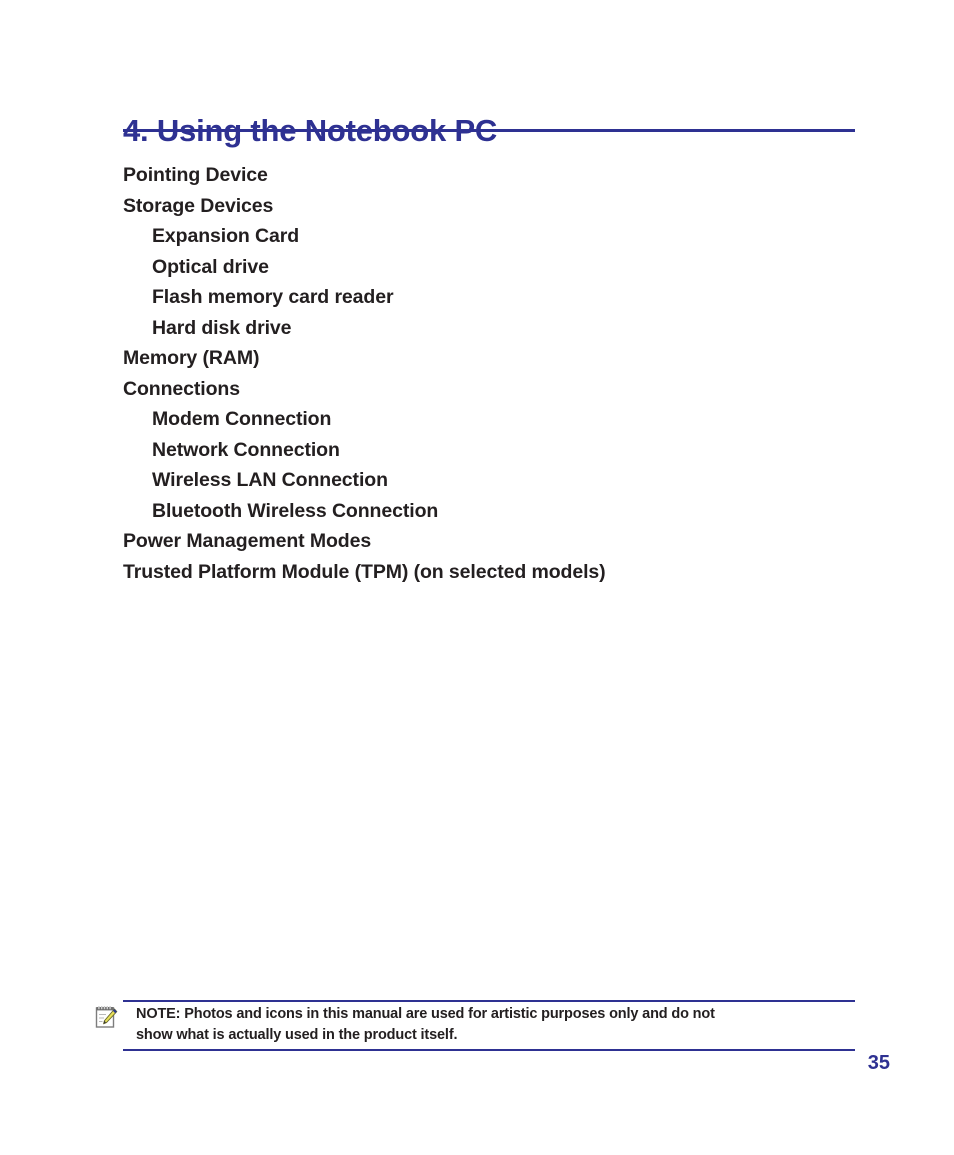  Describe the element at coordinates (878, 1063) in the screenshot. I see `page-number: 35` at that location.